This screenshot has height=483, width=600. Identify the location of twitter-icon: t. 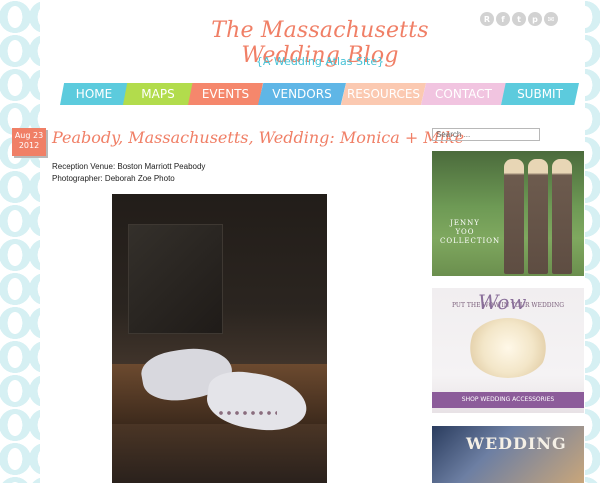
(519, 19).